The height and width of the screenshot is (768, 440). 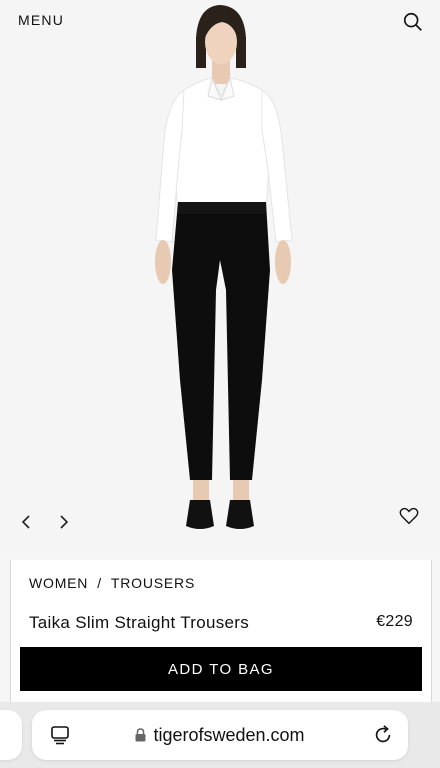 I want to click on chevron-left-icon, so click(x=27, y=522).